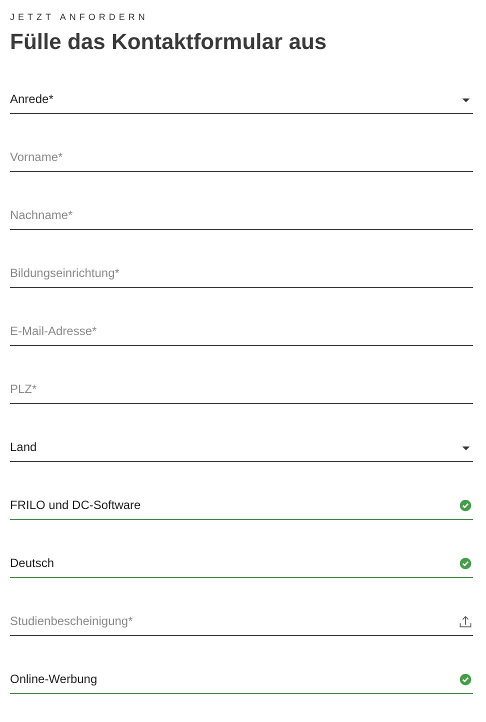  Describe the element at coordinates (241, 215) in the screenshot. I see `input-field: Nachname*` at that location.